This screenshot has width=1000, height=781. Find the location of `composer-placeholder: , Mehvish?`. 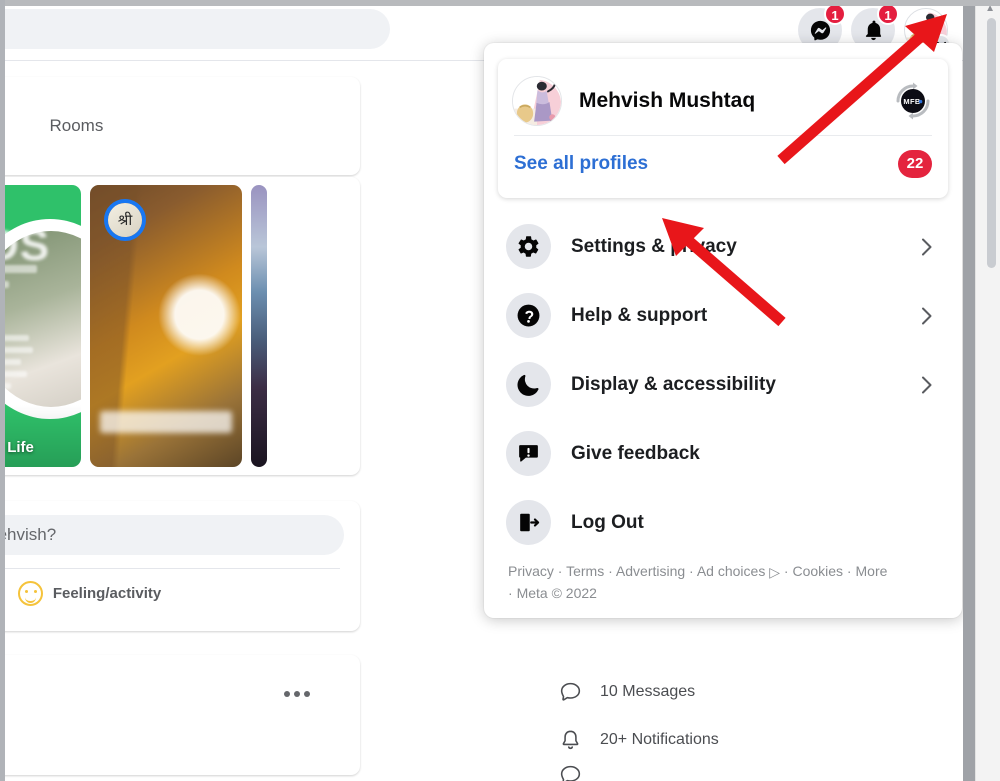

composer-placeholder: , Mehvish? is located at coordinates (28, 534).